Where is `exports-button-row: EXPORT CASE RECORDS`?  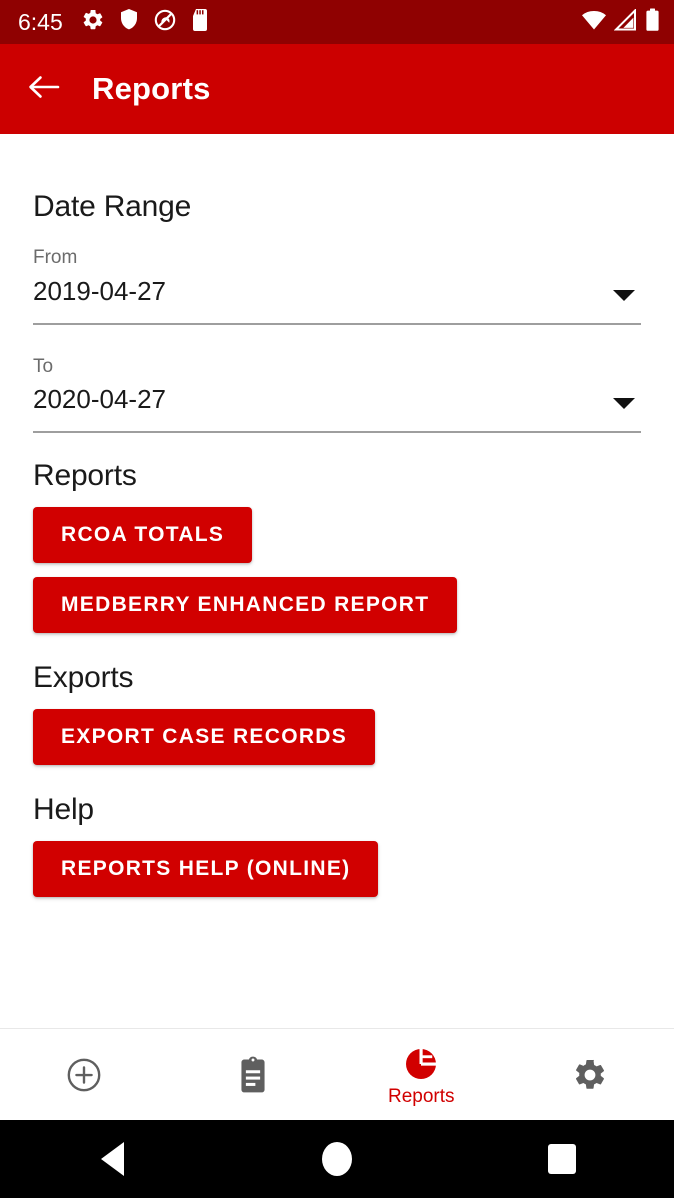
exports-button-row: EXPORT CASE RECORDS is located at coordinates (337, 730).